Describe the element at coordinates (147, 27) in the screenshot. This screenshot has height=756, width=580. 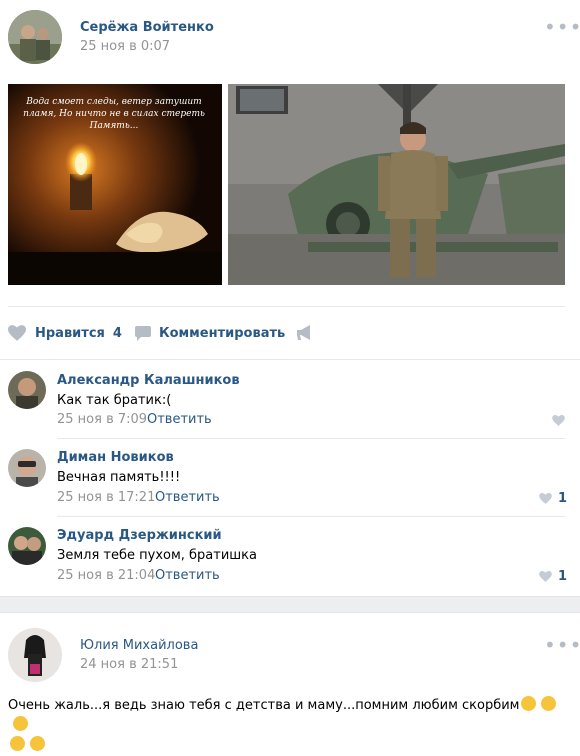
I see `post-author-name: Серёжа Войтенко` at that location.